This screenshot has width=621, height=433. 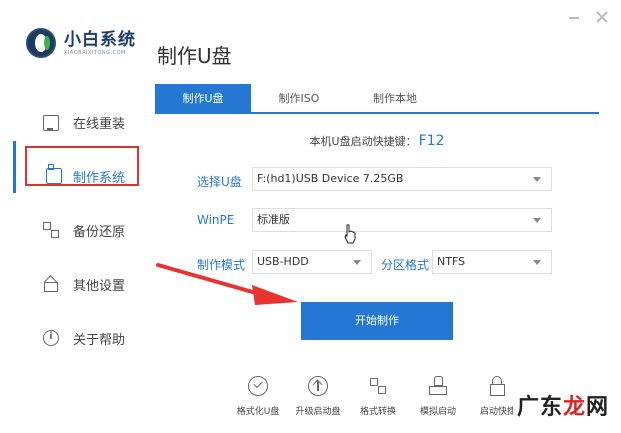 What do you see at coordinates (378, 386) in the screenshot?
I see `convert-icon` at bounding box center [378, 386].